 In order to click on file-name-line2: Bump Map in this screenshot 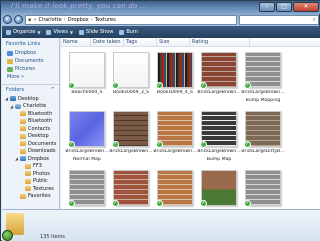, I will do `click(219, 159)`.